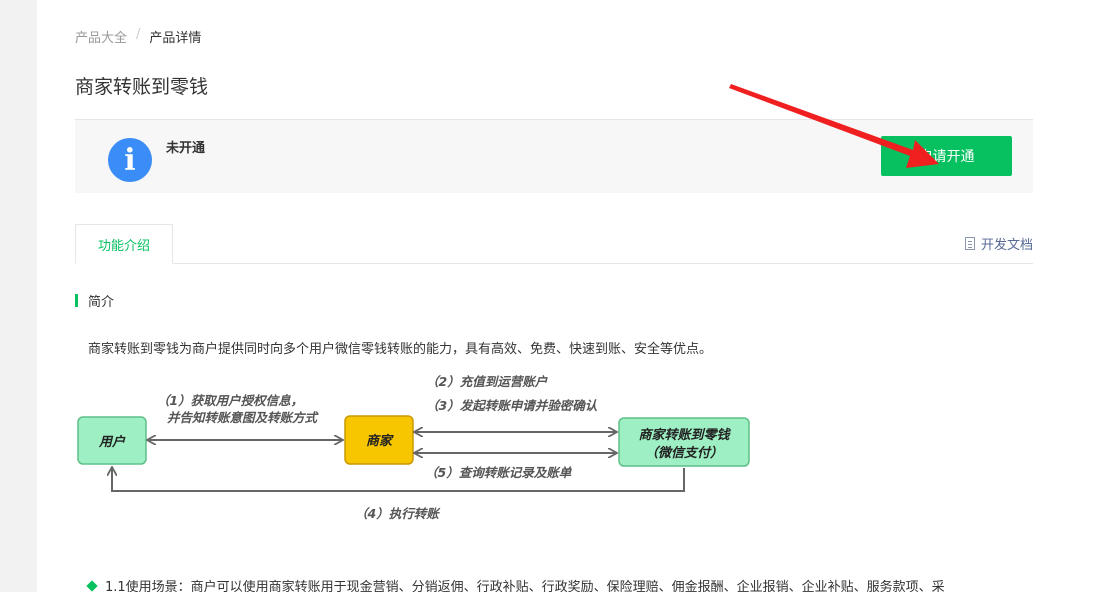  Describe the element at coordinates (230, 400) in the screenshot. I see `step1-label-line1: （1）获取用户授权信息，` at that location.